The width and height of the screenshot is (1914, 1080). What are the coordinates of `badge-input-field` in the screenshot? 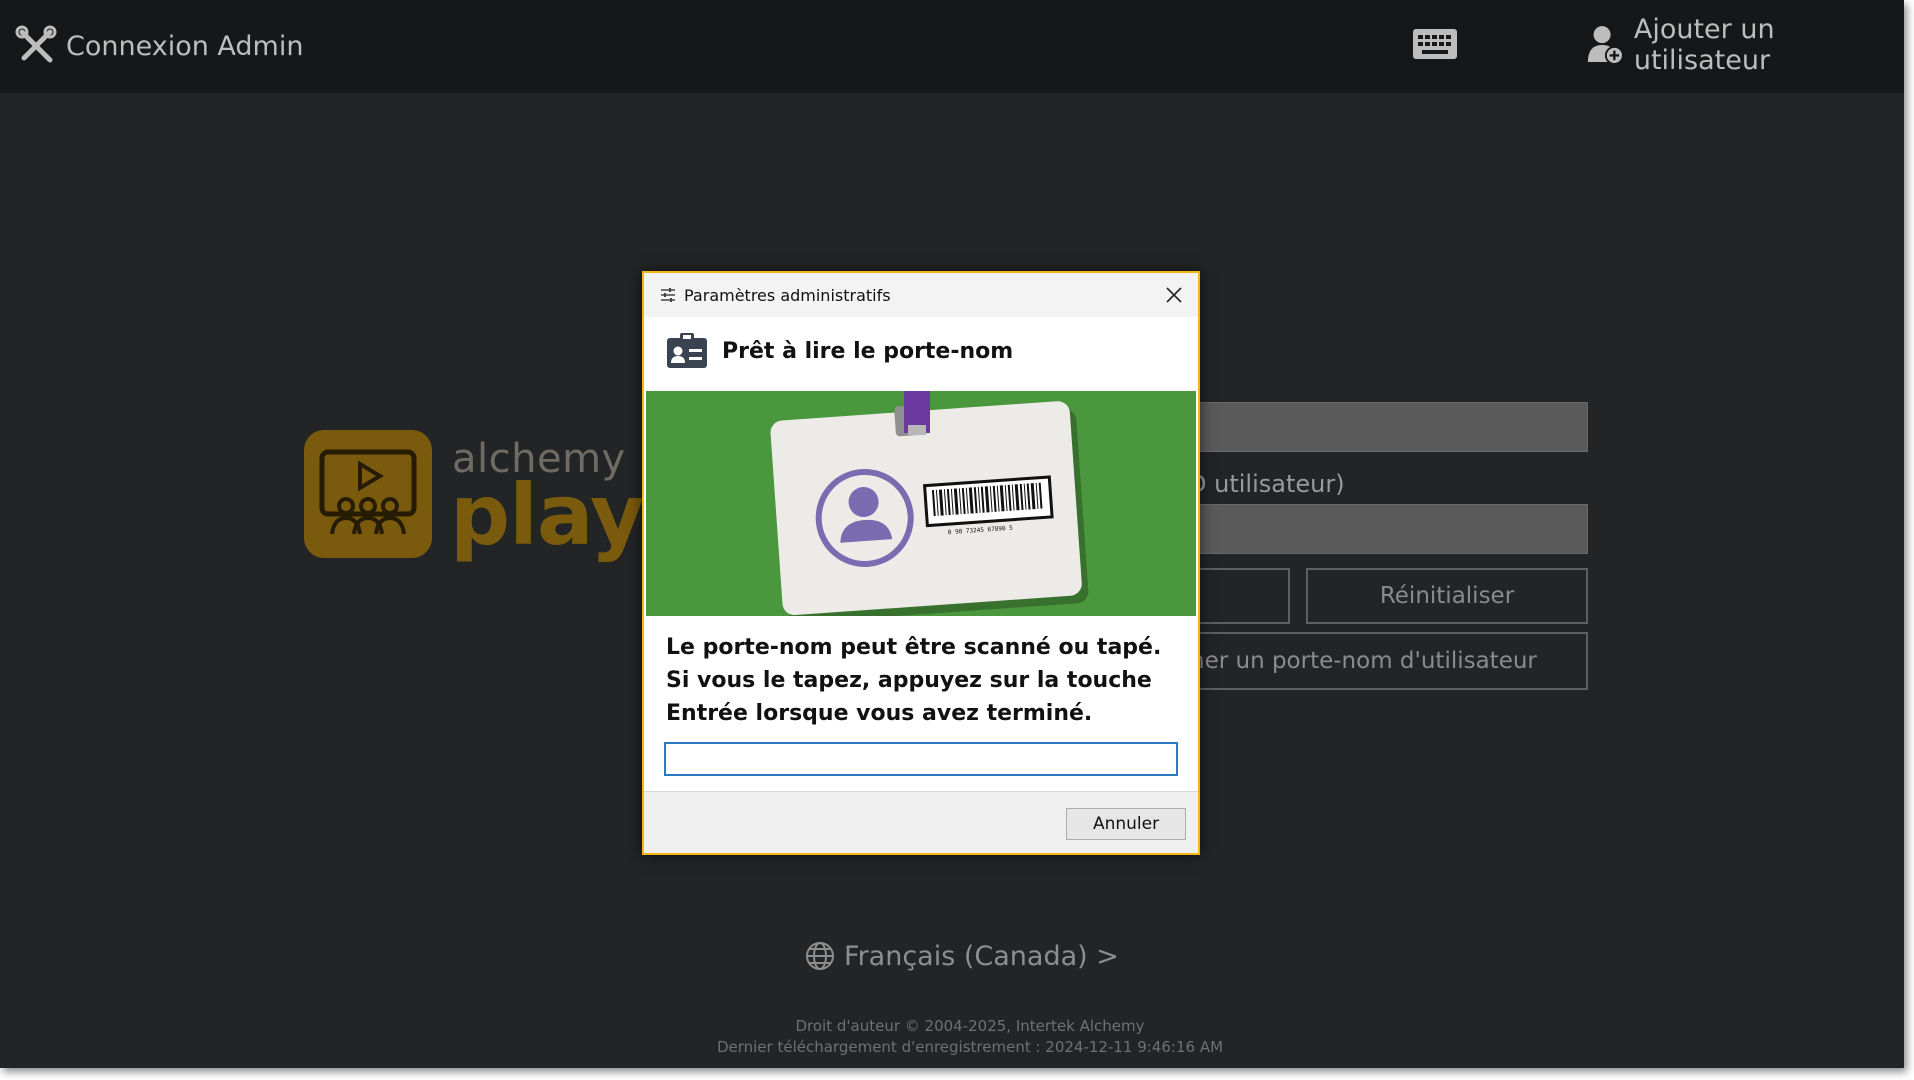 It's located at (921, 759).